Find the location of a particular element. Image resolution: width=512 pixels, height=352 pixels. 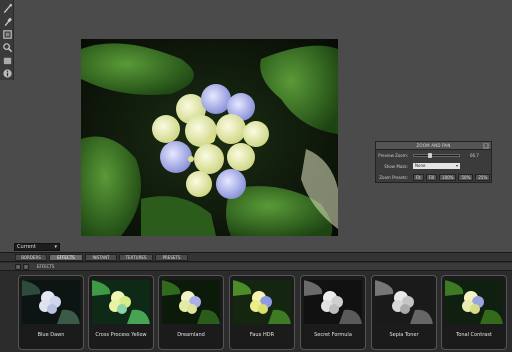

tab-instant: INSTANT is located at coordinates (101, 257).